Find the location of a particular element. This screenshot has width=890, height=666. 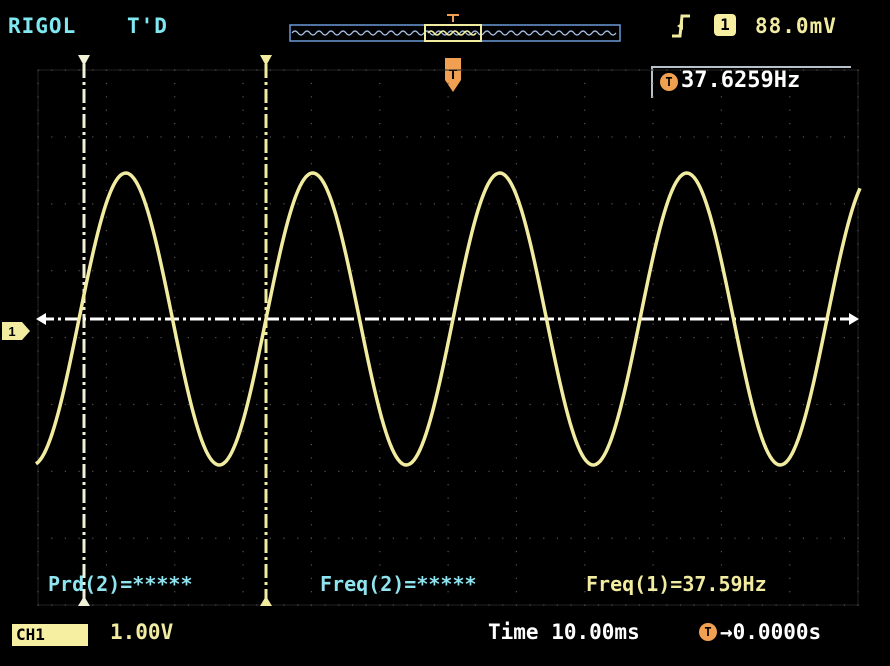

cursor-b is located at coordinates (266, 330).